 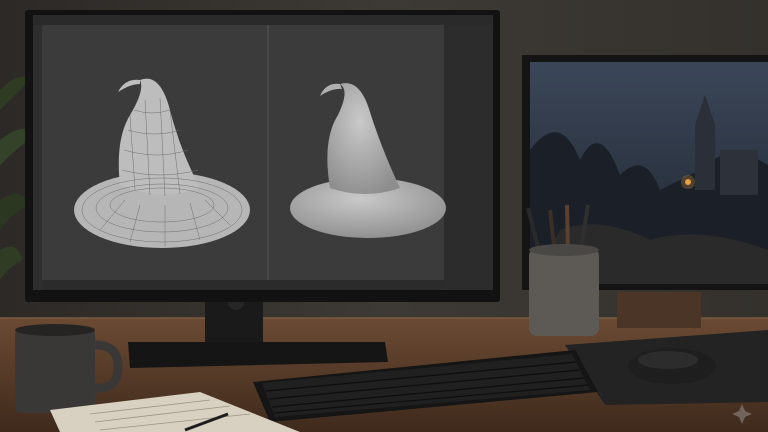 I want to click on wood-block, so click(x=659, y=310).